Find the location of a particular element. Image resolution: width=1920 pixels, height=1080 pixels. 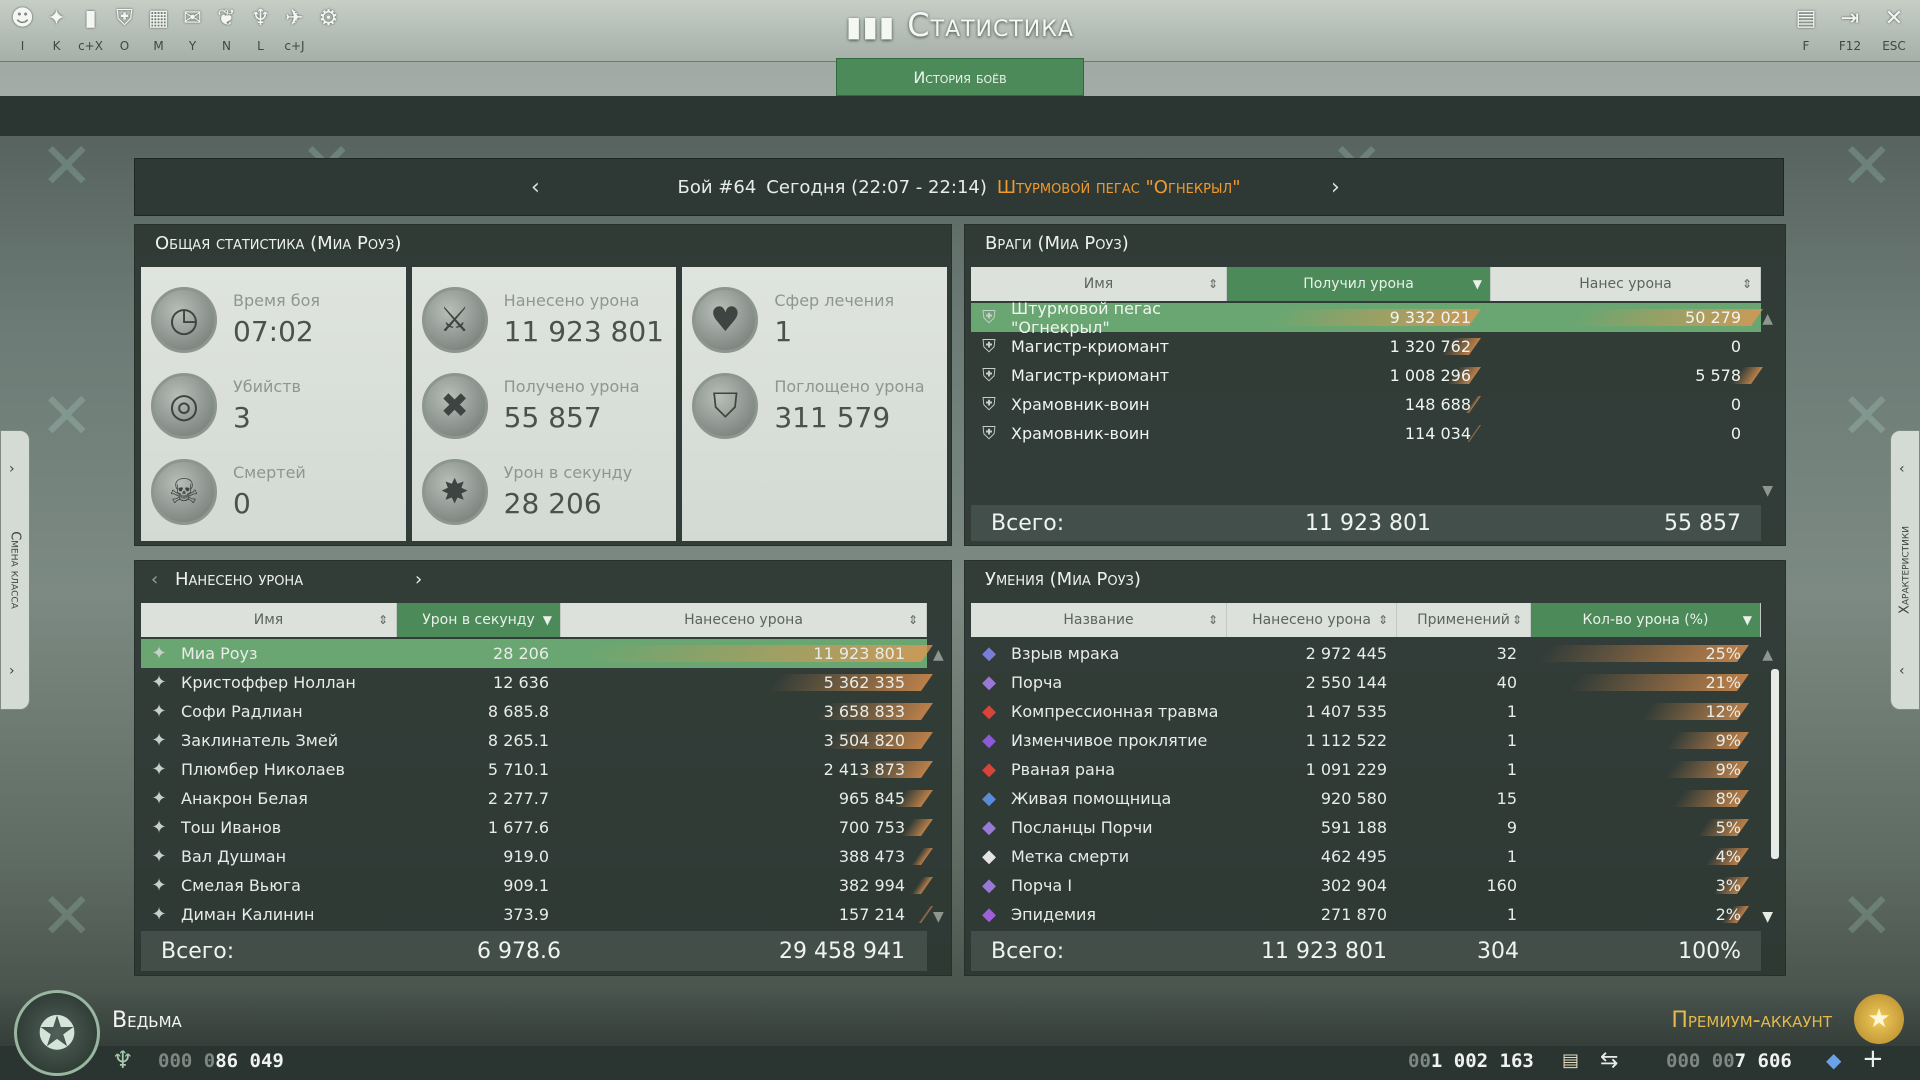

table-row: ✦ Вал Душман 919.0 388 473 is located at coordinates (537, 856).